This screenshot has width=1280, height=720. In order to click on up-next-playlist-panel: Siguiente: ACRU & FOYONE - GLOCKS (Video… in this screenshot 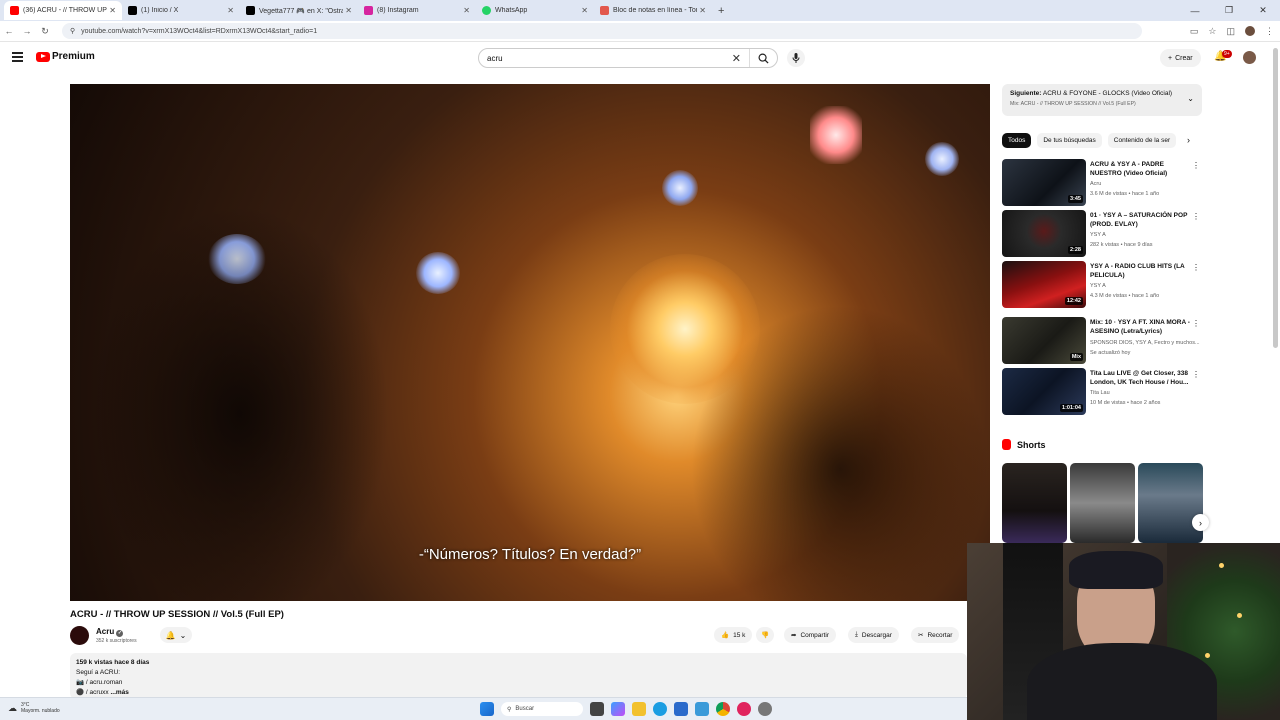, I will do `click(1102, 100)`.